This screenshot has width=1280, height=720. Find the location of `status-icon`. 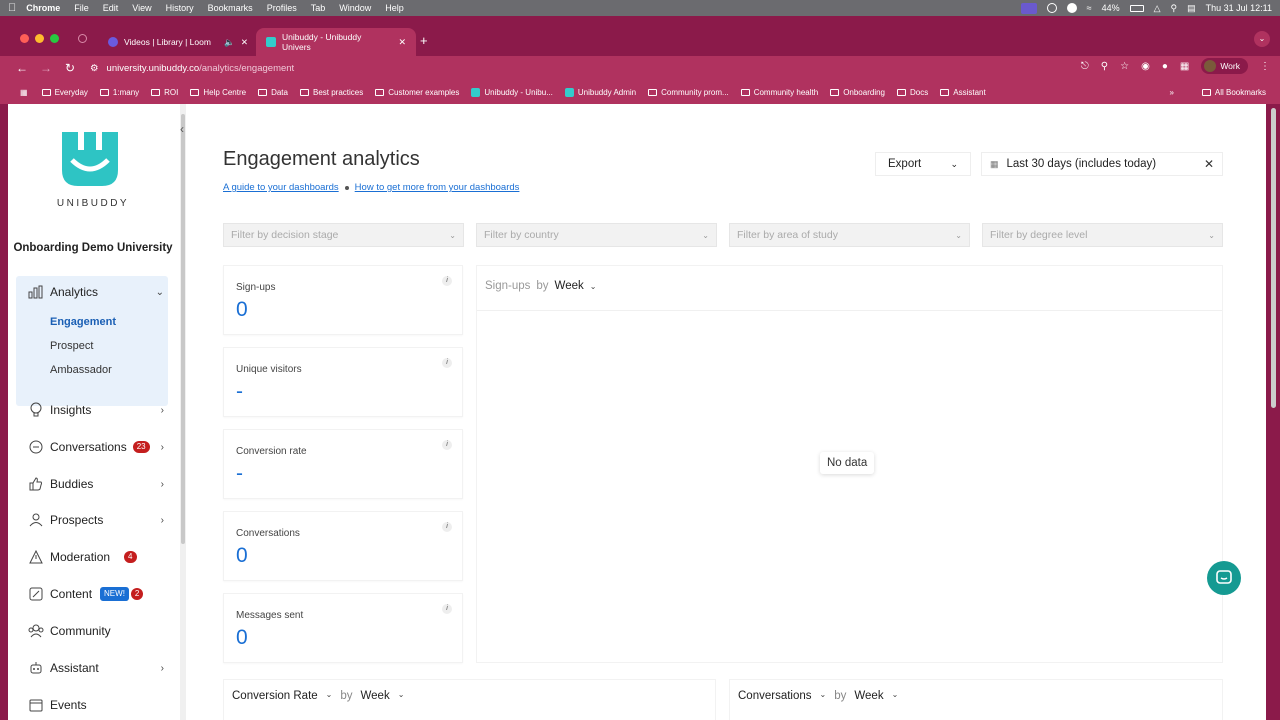

status-icon is located at coordinates (1051, 8).